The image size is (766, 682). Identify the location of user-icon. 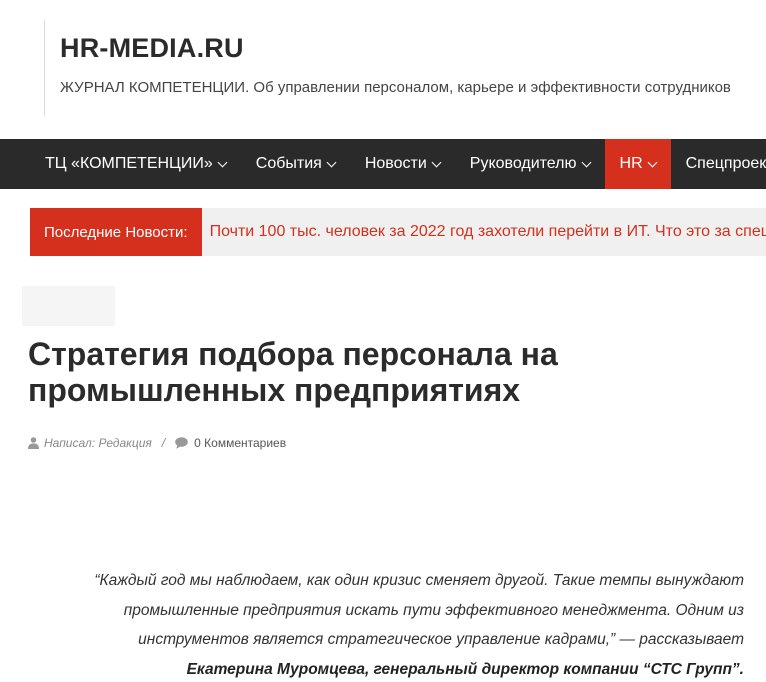
(33, 443).